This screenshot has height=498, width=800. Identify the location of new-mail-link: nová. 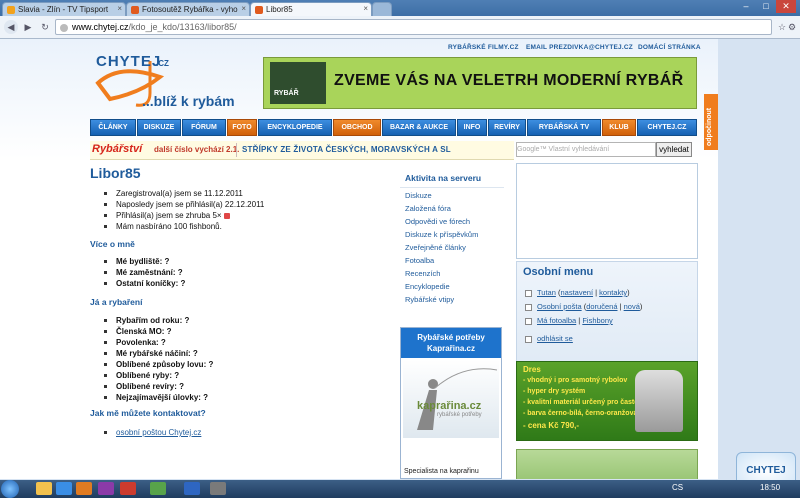
(632, 306).